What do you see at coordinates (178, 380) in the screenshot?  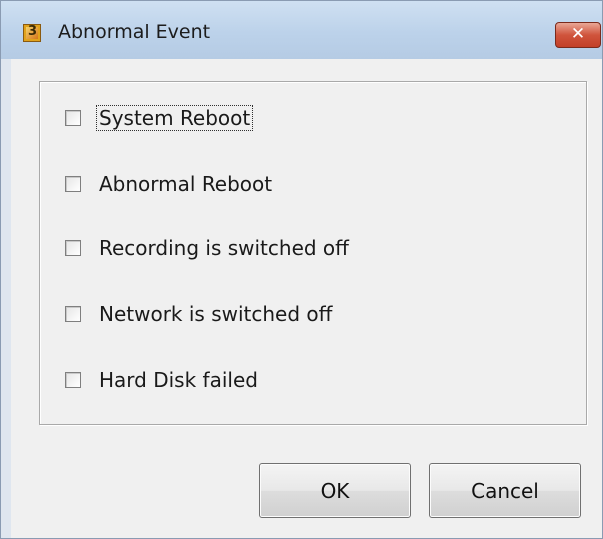 I see `checkbox-label: Hard Disk failed` at bounding box center [178, 380].